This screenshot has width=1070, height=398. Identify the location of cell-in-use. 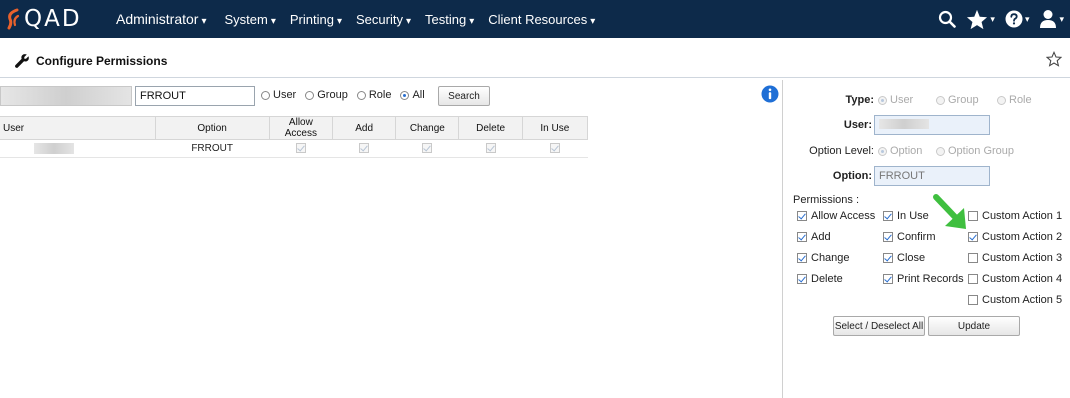
(555, 148).